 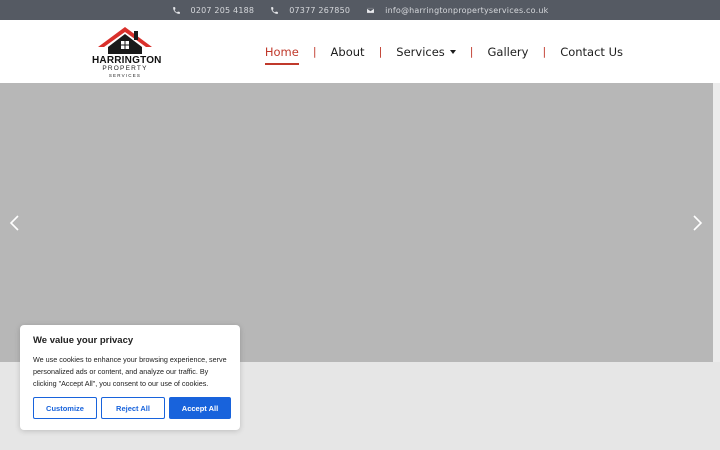 I want to click on slider-prev-button, so click(x=15, y=223).